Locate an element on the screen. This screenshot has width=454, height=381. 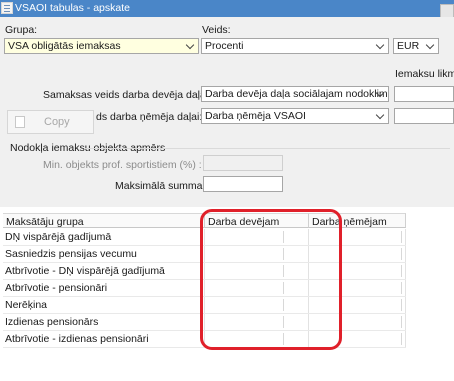
employer-payment-select: Darba devēja daļa sociālajam nodoklim is located at coordinates (295, 94).